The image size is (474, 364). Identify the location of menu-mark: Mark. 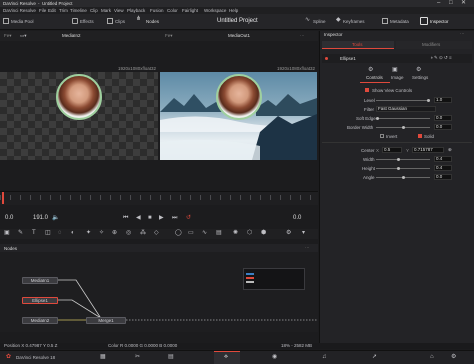
(106, 10).